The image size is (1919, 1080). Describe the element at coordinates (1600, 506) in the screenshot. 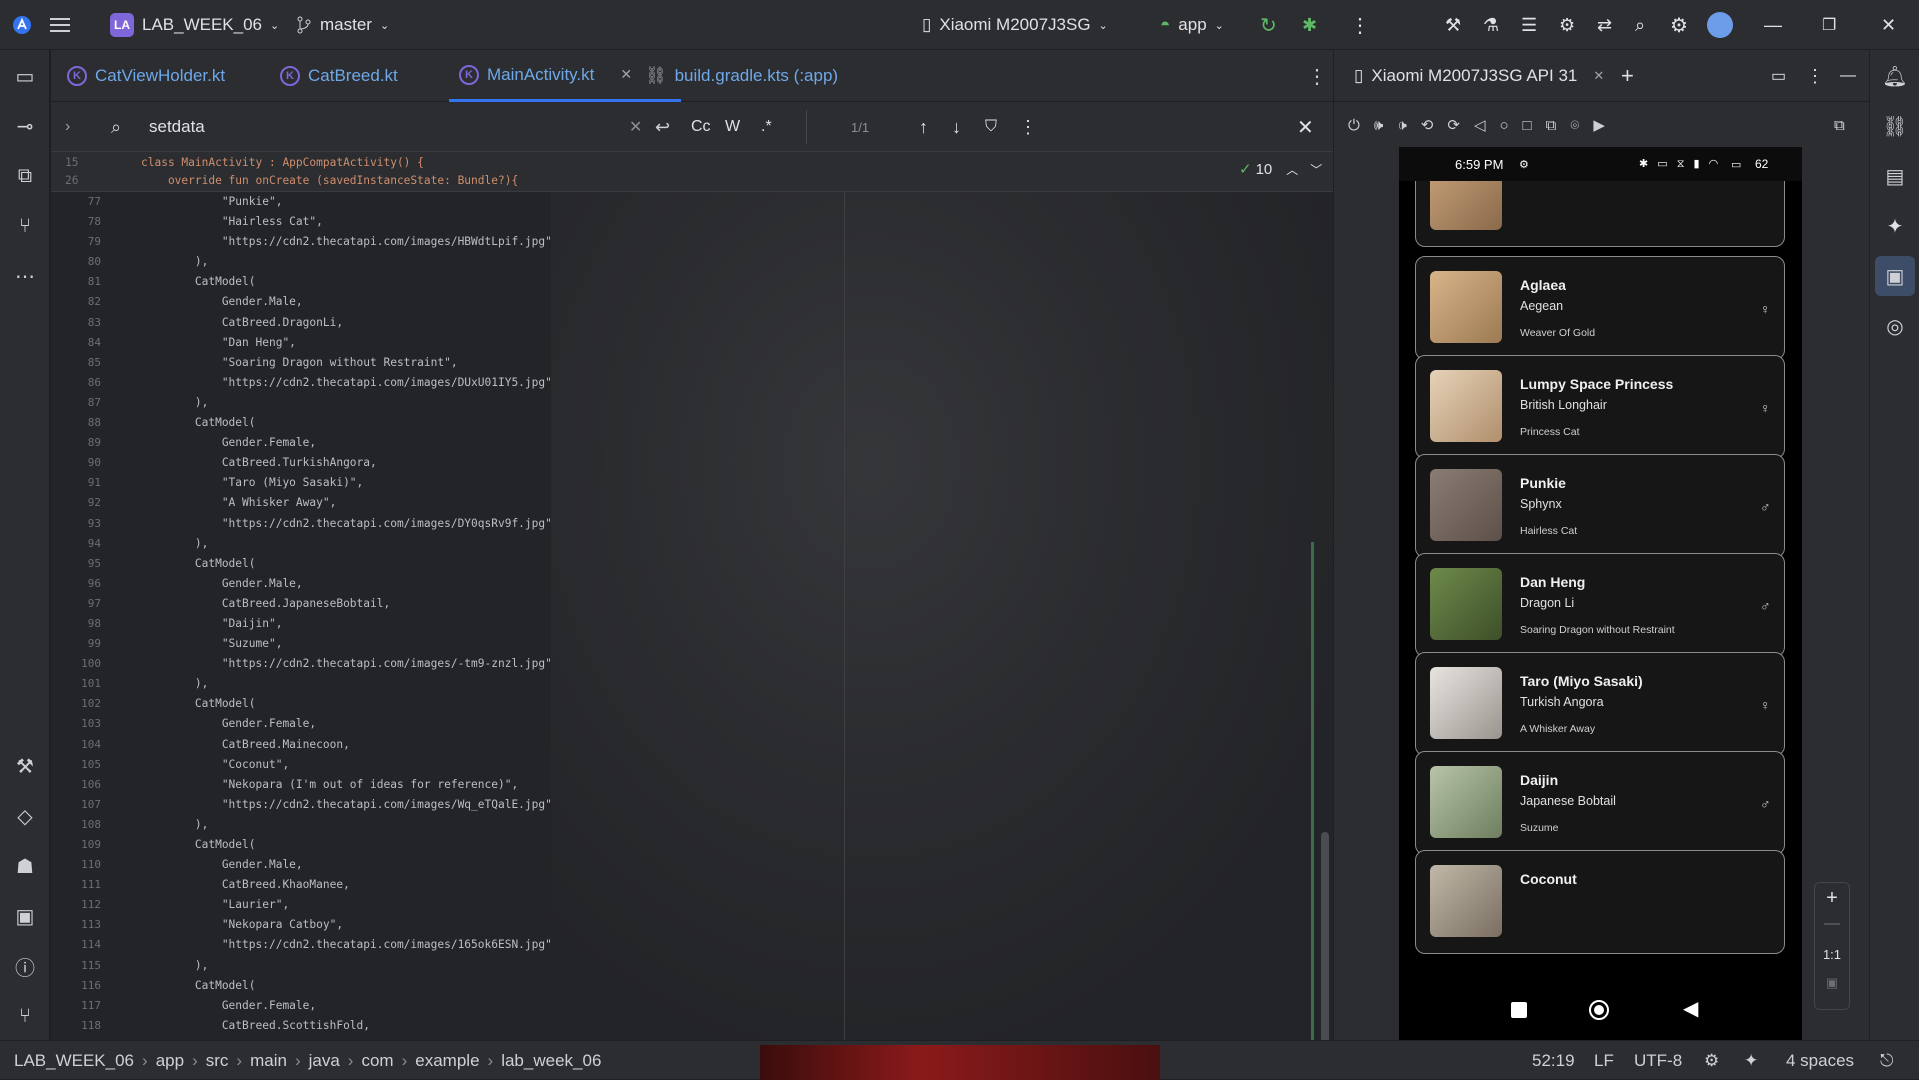

I see `list-item: Punkie Sphynx Hairless Cat ♂` at that location.